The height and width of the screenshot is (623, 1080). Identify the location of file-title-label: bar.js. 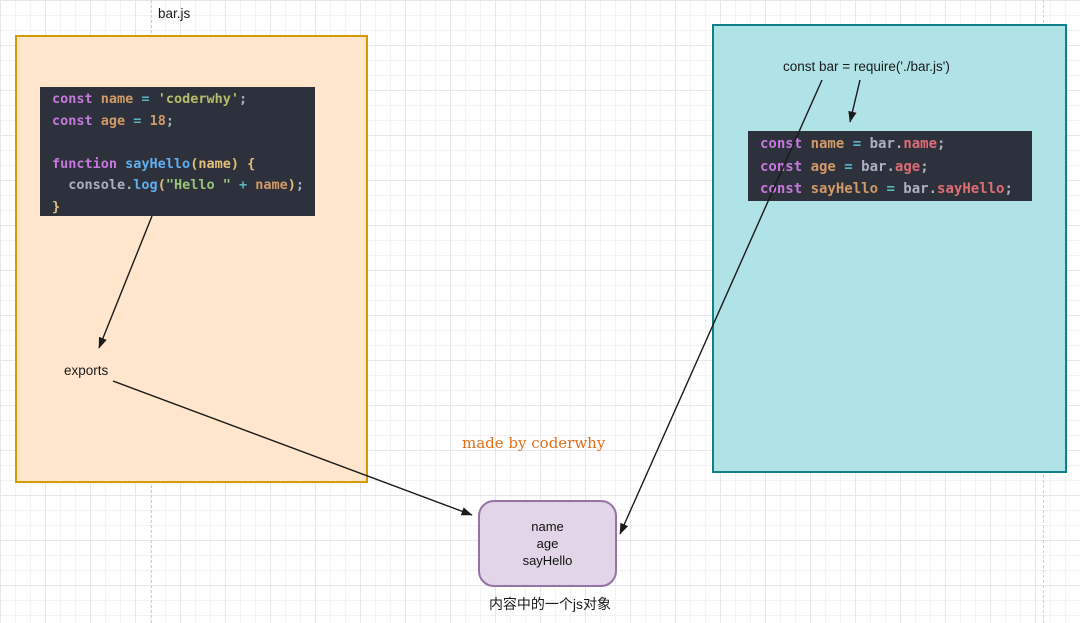
(174, 13).